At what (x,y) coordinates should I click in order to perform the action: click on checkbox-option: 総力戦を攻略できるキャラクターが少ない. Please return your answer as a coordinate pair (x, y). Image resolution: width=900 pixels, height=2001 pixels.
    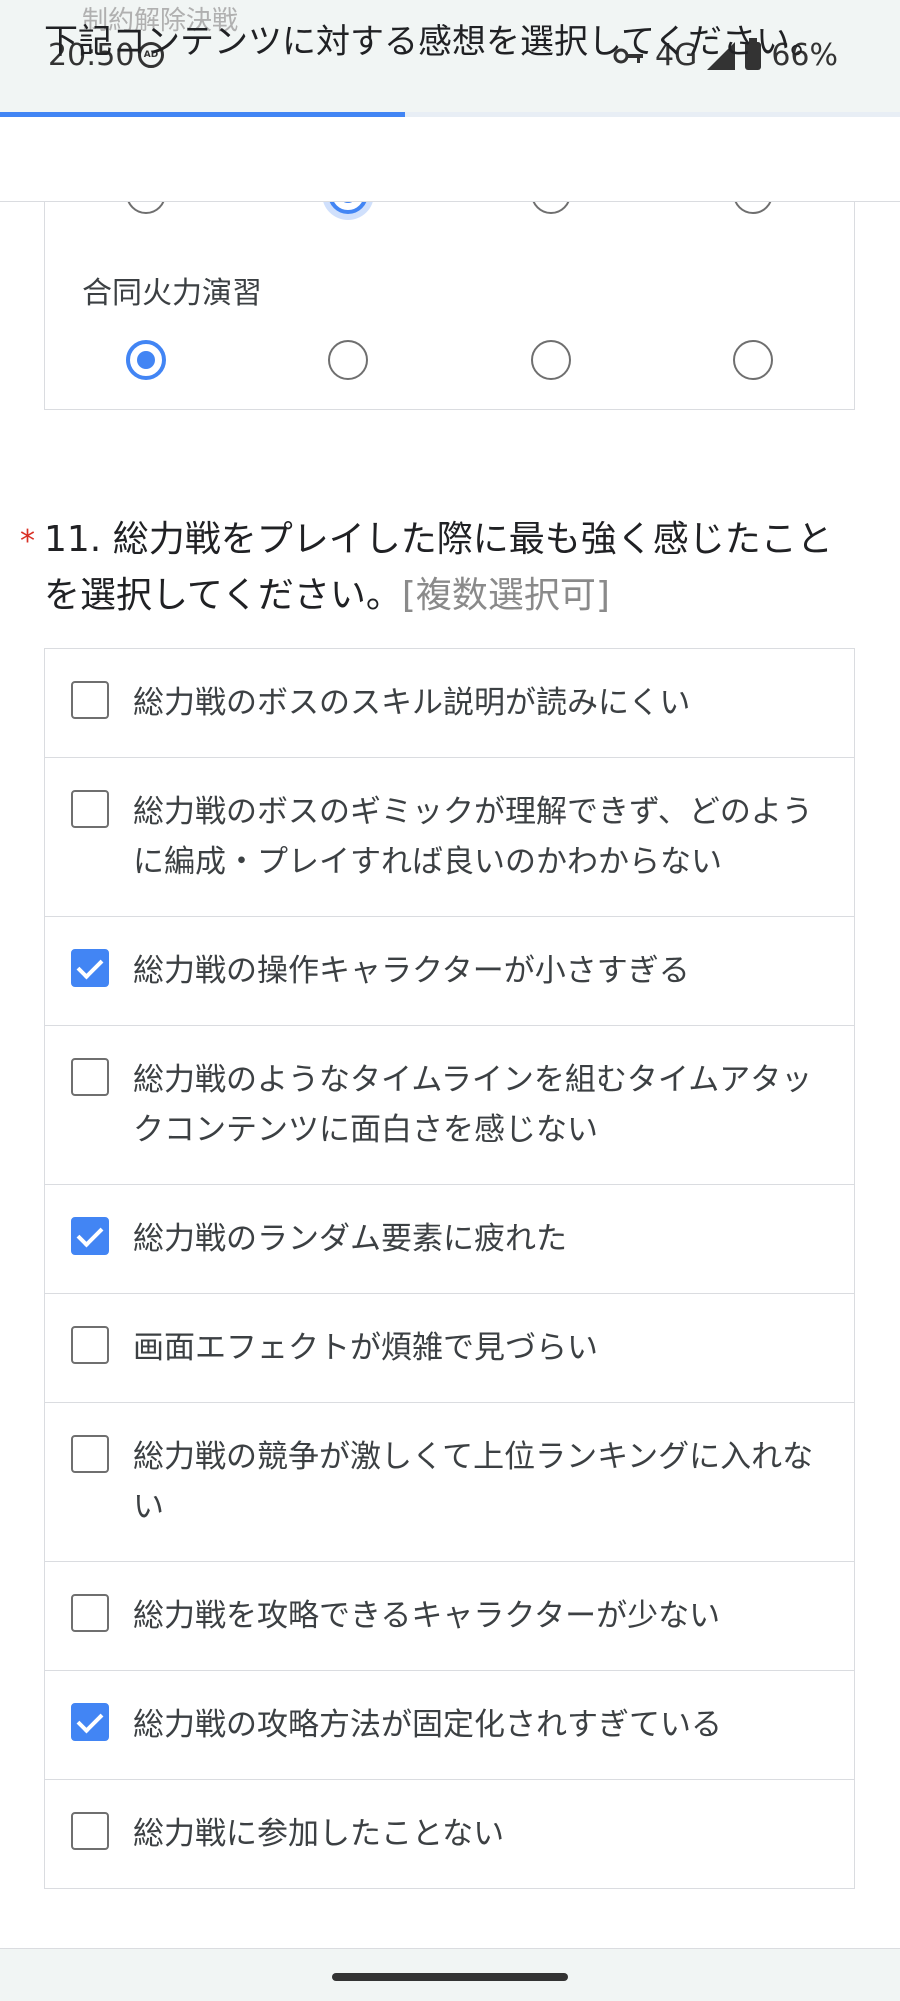
    Looking at the image, I should click on (449, 1616).